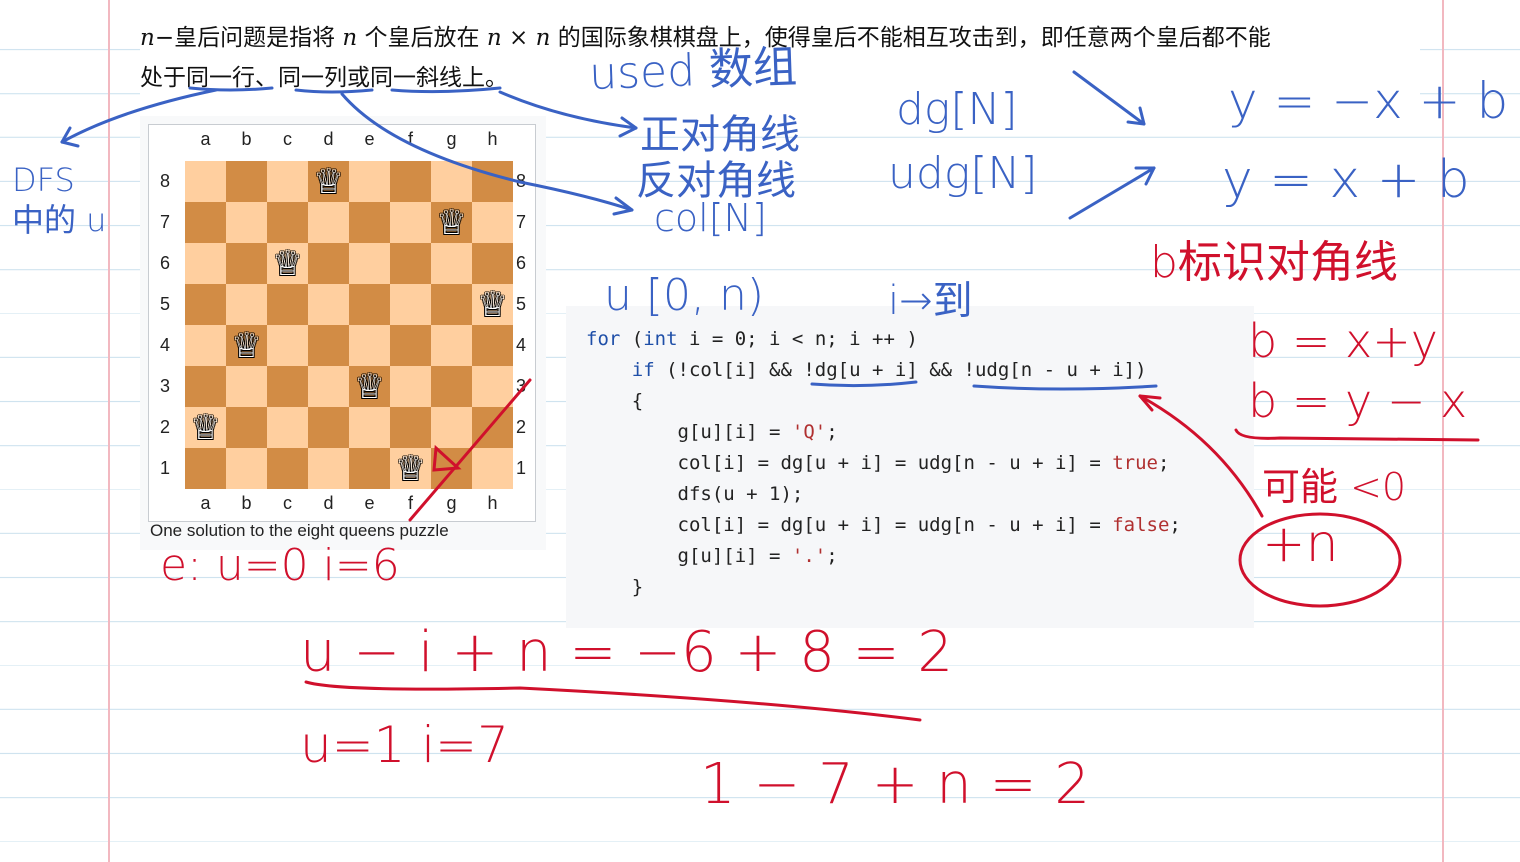 This screenshot has width=1520, height=862. I want to click on square-f5, so click(410, 304).